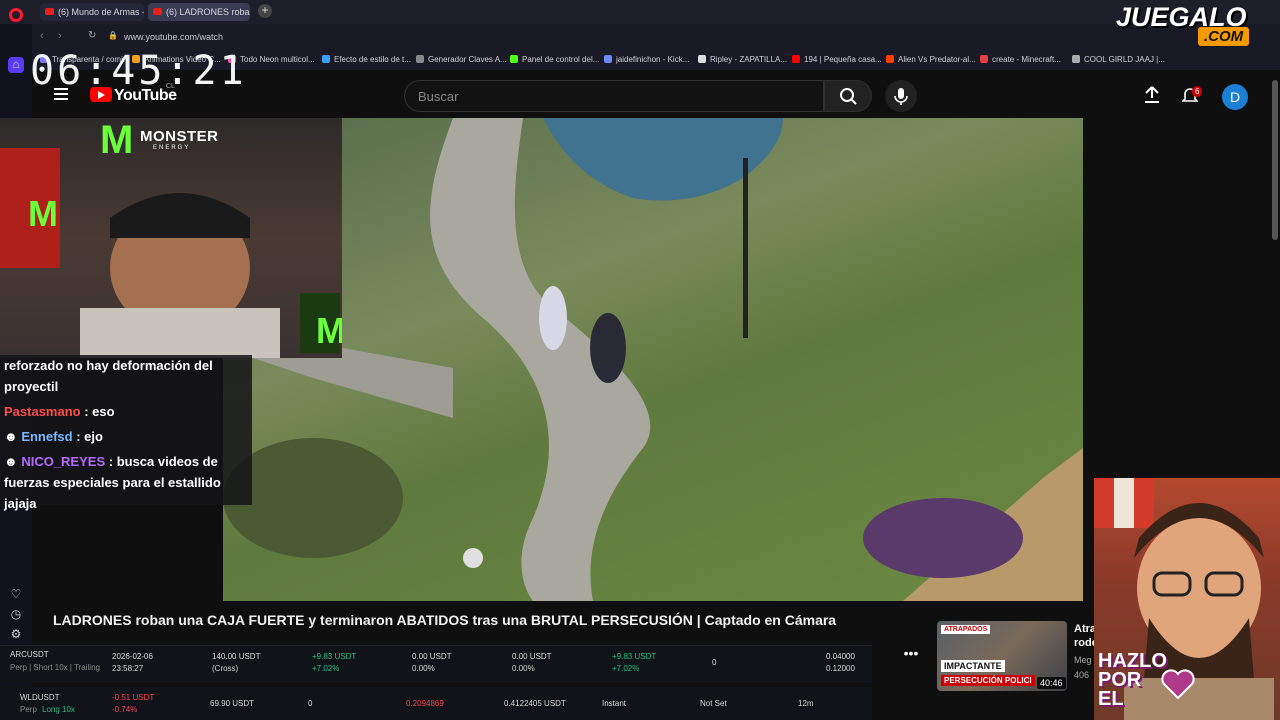  I want to click on size: 140.00 USDT, so click(236, 656).